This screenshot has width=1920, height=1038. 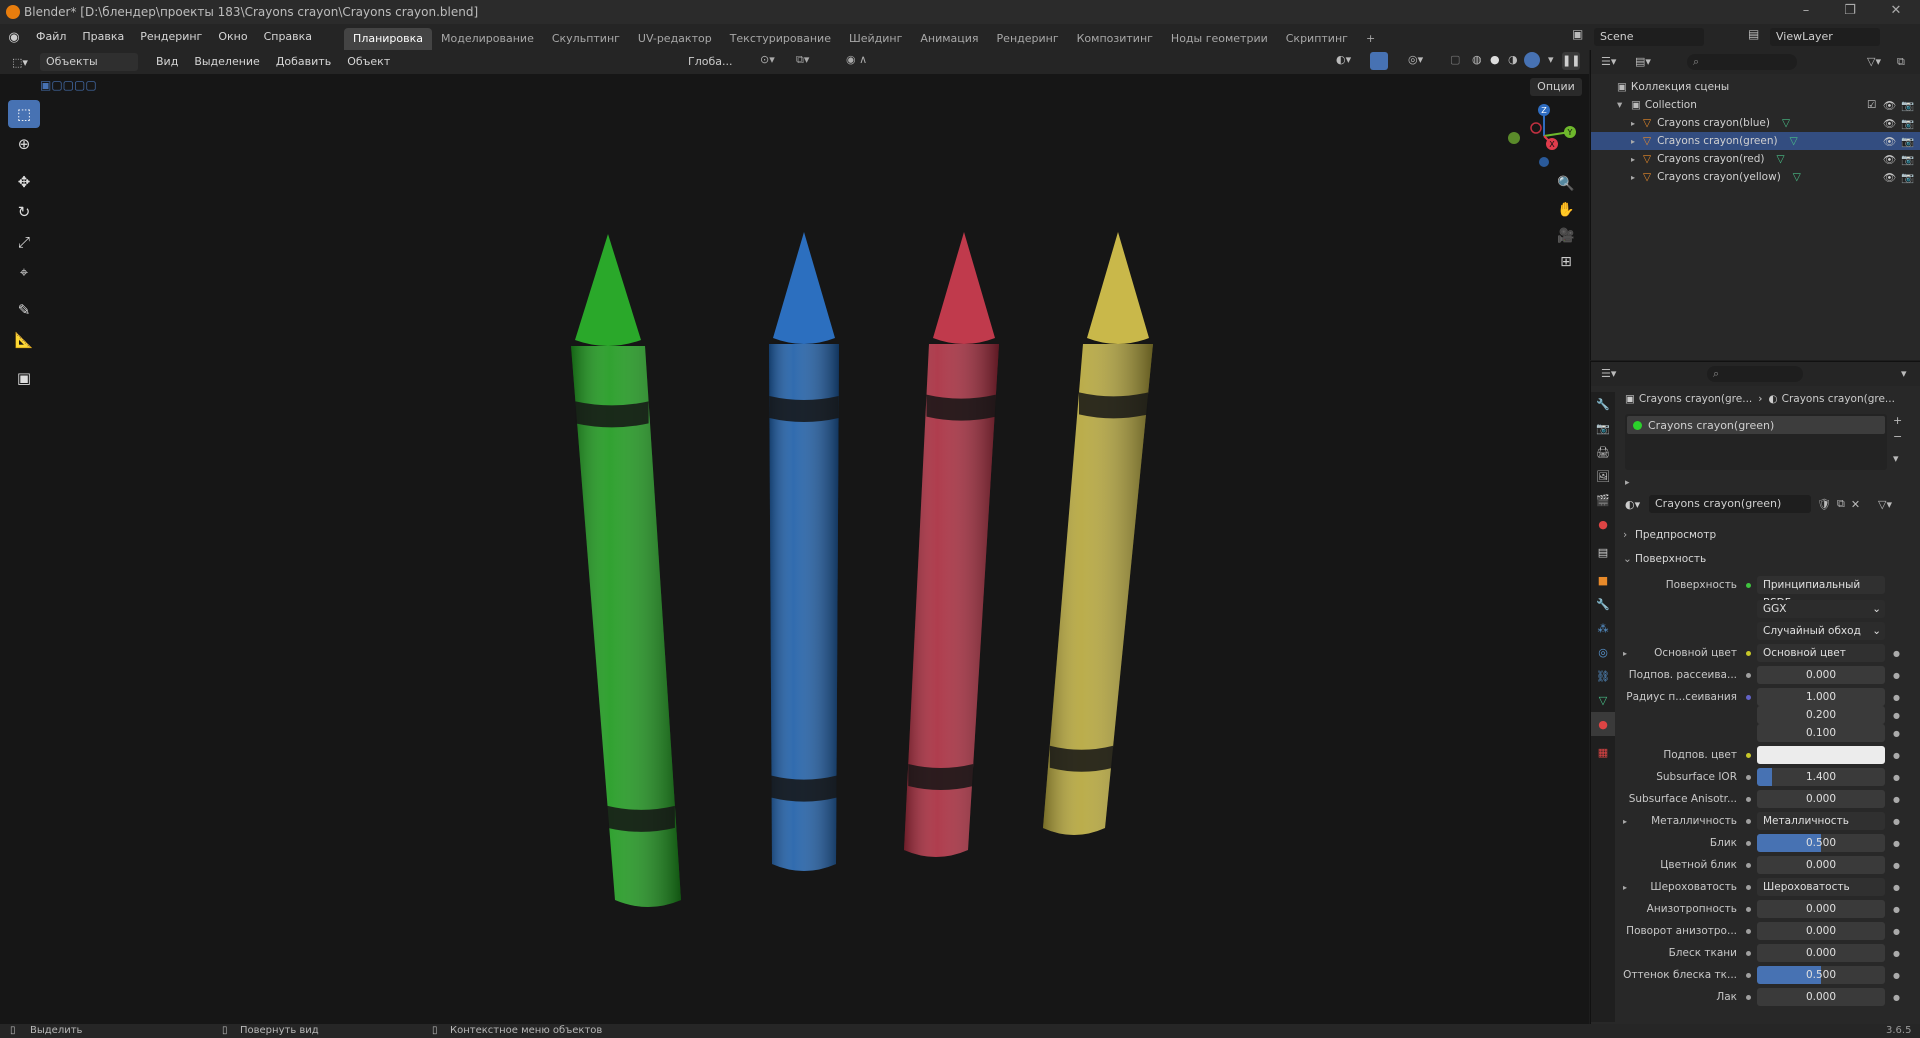 I want to click on editor-type-icon: ⬚▾, so click(x=20, y=62).